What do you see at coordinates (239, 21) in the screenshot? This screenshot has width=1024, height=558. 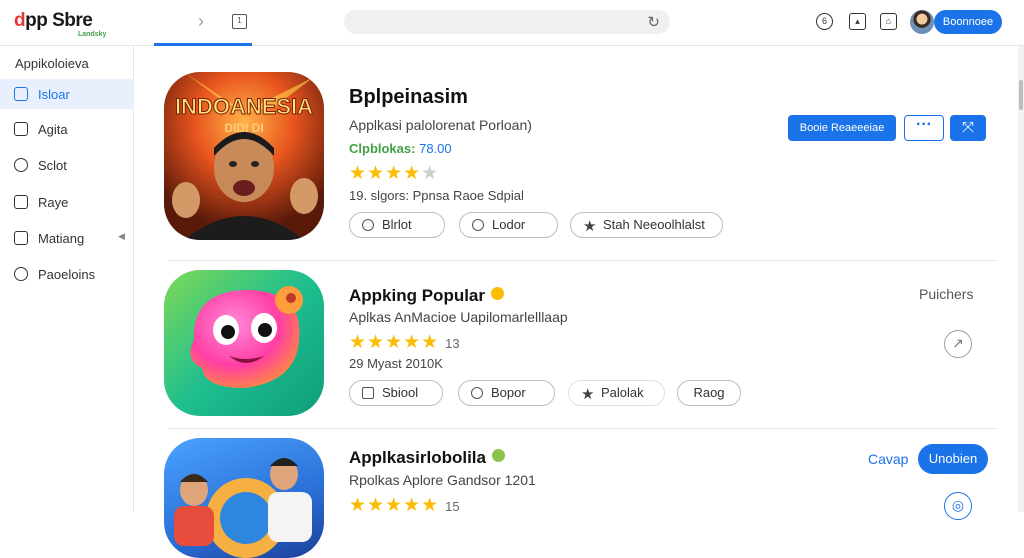 I see `tab-icon: 1` at bounding box center [239, 21].